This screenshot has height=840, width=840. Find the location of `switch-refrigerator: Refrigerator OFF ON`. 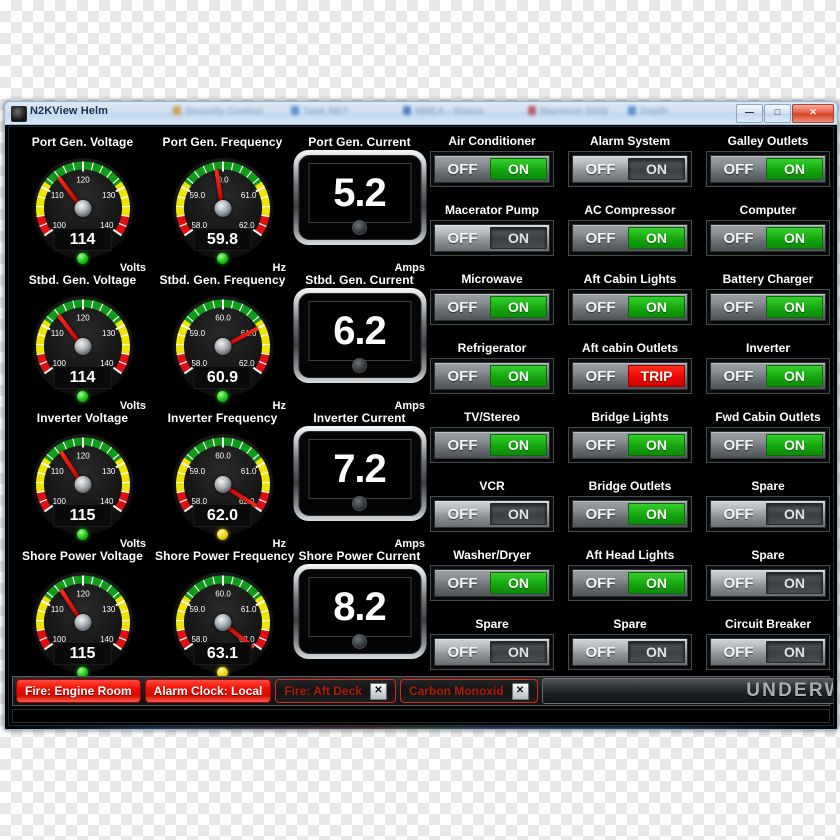

switch-refrigerator: Refrigerator OFF ON is located at coordinates (492, 369).